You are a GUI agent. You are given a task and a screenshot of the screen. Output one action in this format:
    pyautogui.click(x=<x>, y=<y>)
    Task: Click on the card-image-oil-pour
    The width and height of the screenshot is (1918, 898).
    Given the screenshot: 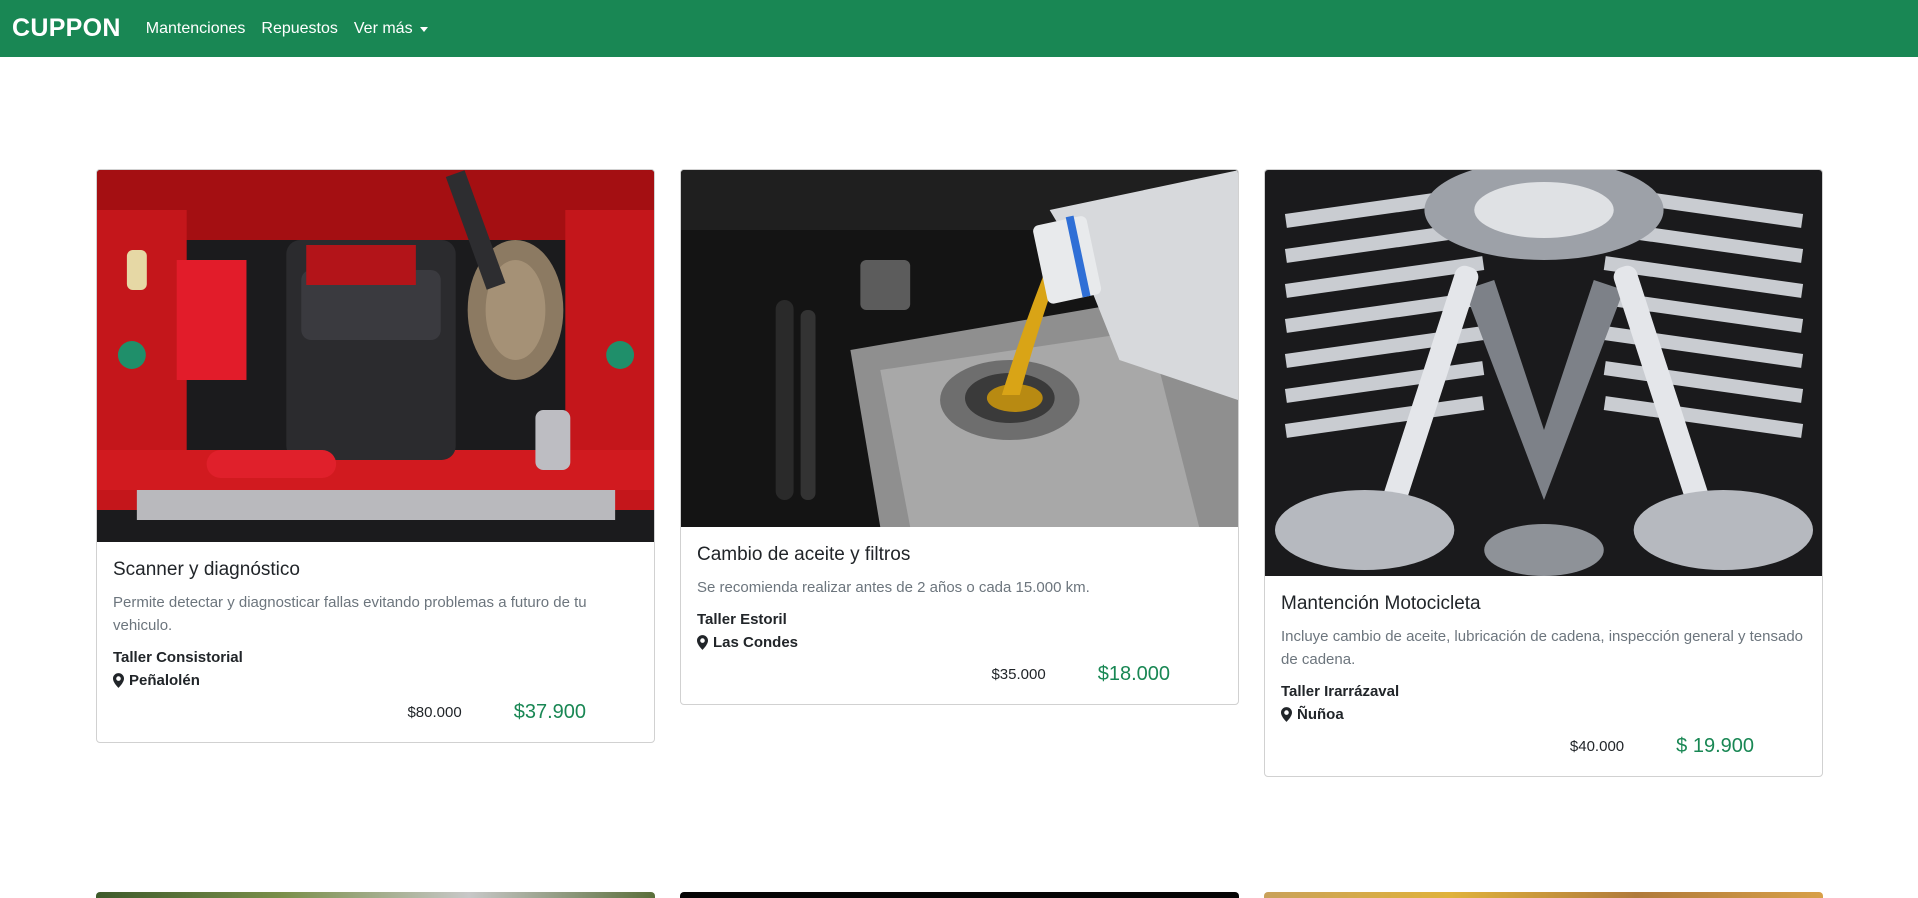 What is the action you would take?
    pyautogui.click(x=959, y=348)
    